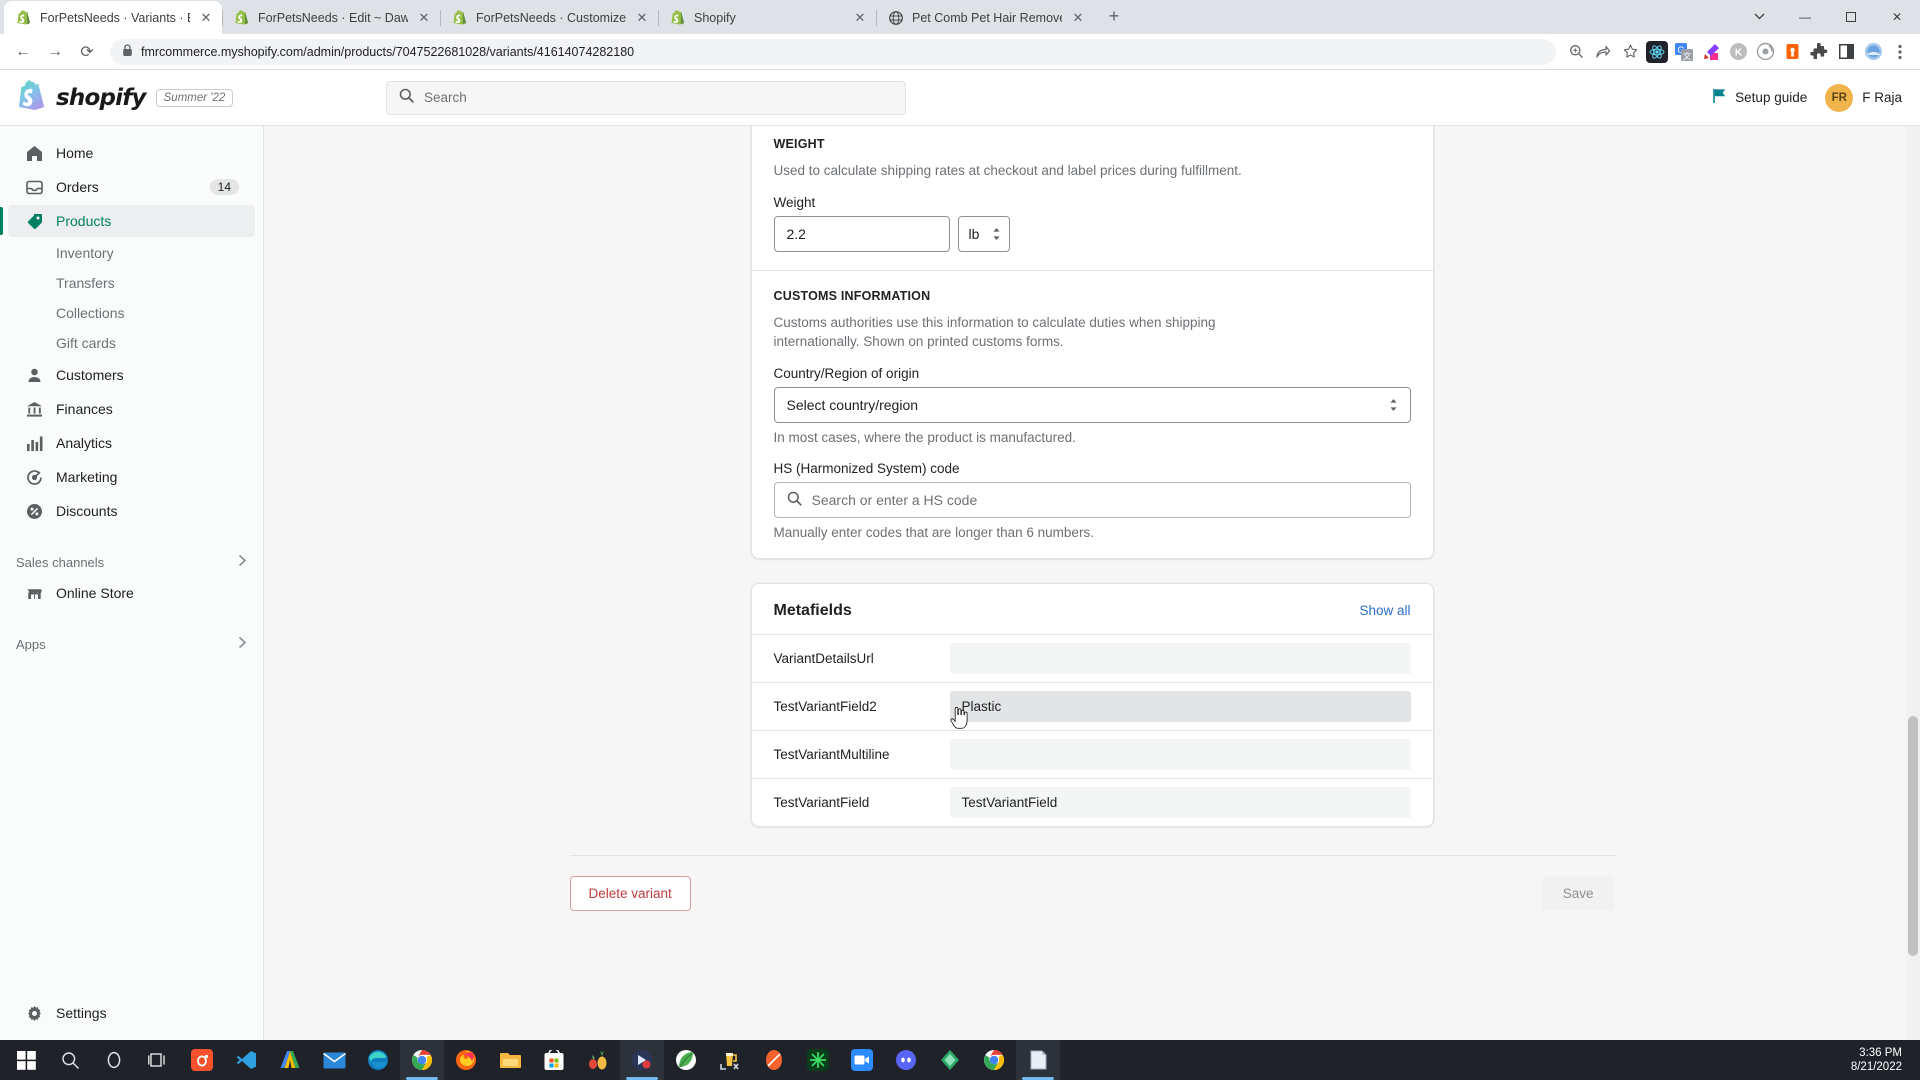  What do you see at coordinates (510, 1060) in the screenshot?
I see `file-explorer-icon` at bounding box center [510, 1060].